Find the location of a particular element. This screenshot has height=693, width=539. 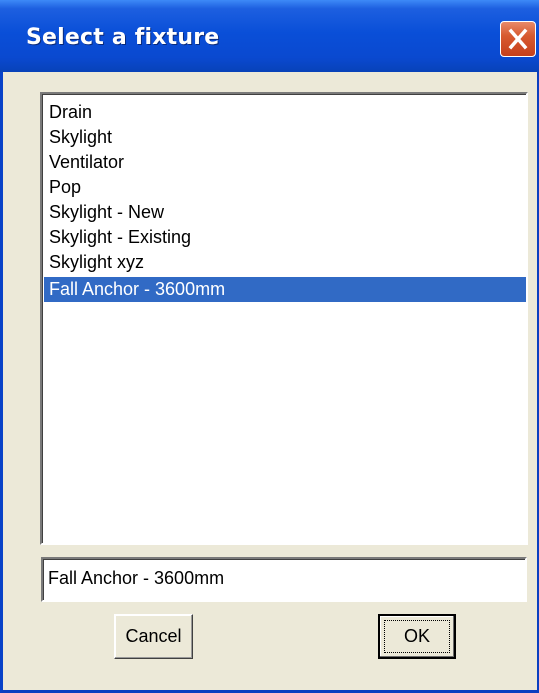

list-item-selected: Fall Anchor - 3600mm is located at coordinates (285, 289).